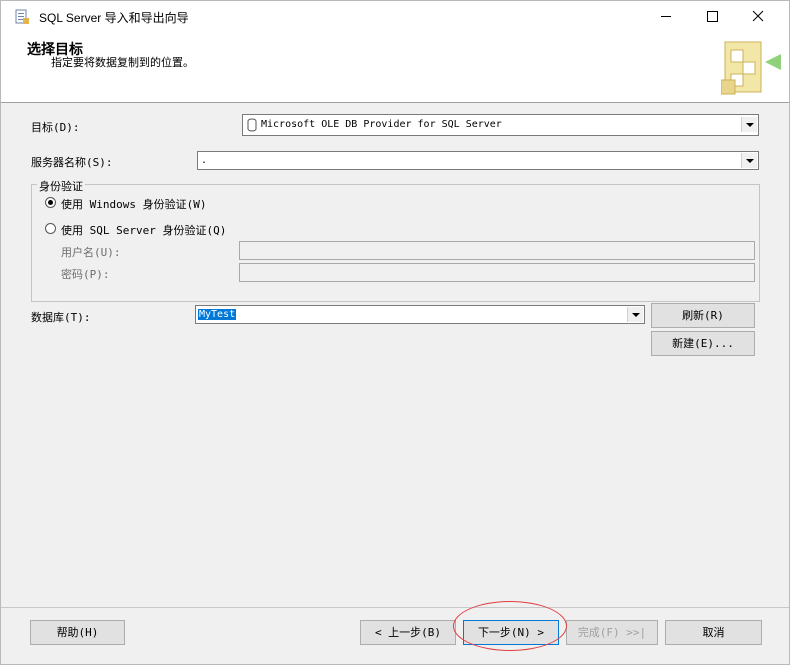  I want to click on wizard-header: 选择目标 指定要将数据复制到的位置。, so click(395, 67).